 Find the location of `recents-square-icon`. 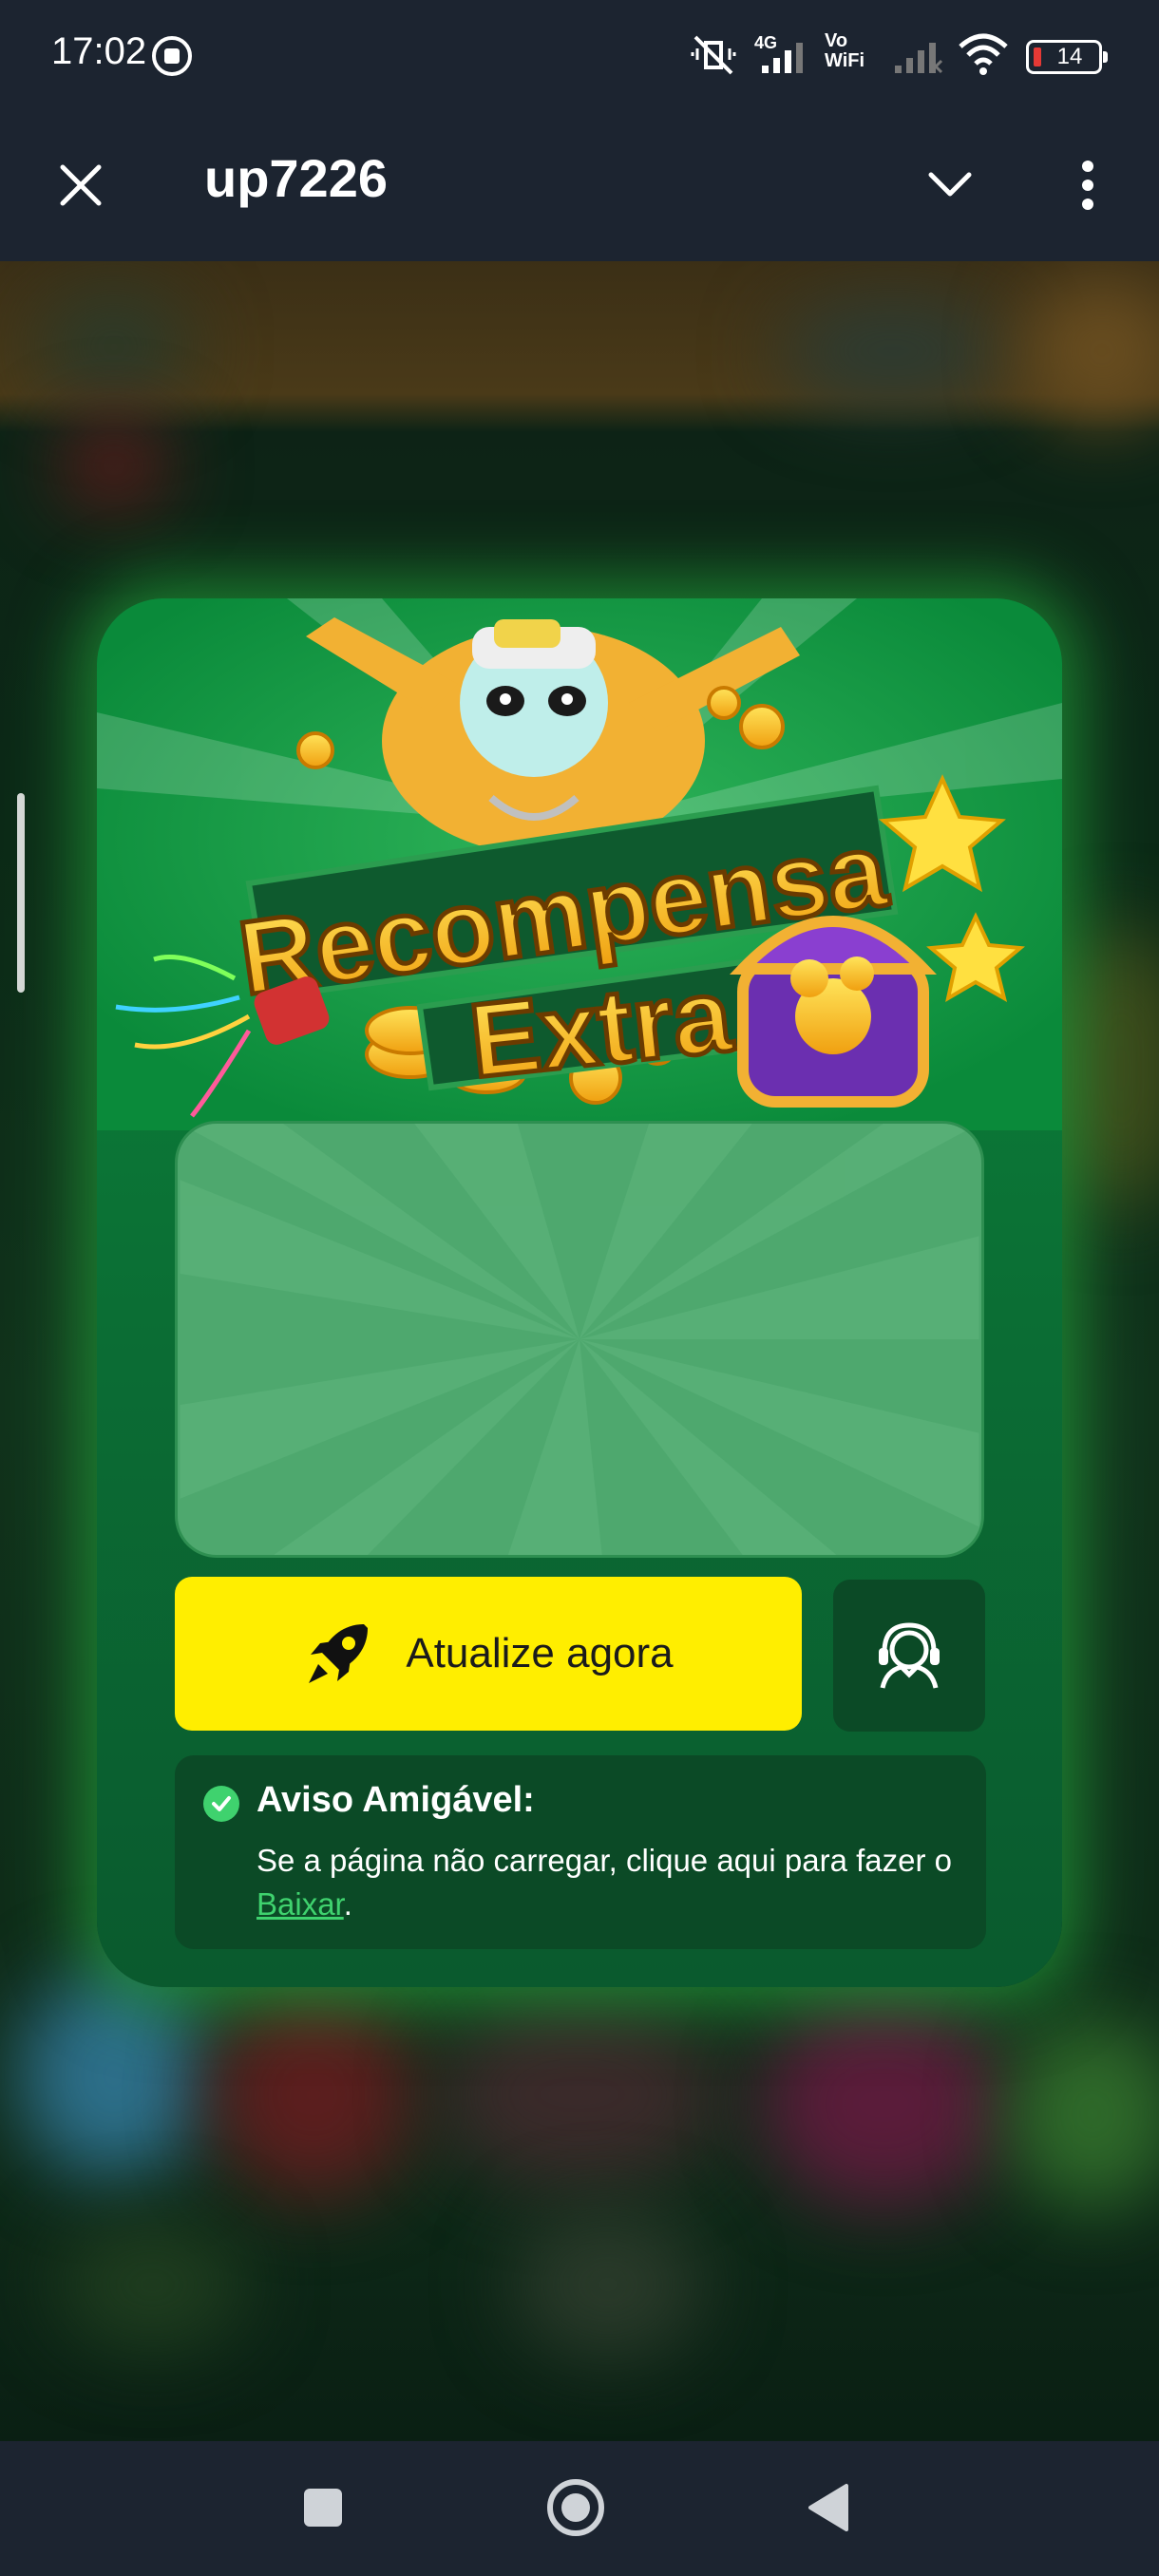

recents-square-icon is located at coordinates (323, 2508).